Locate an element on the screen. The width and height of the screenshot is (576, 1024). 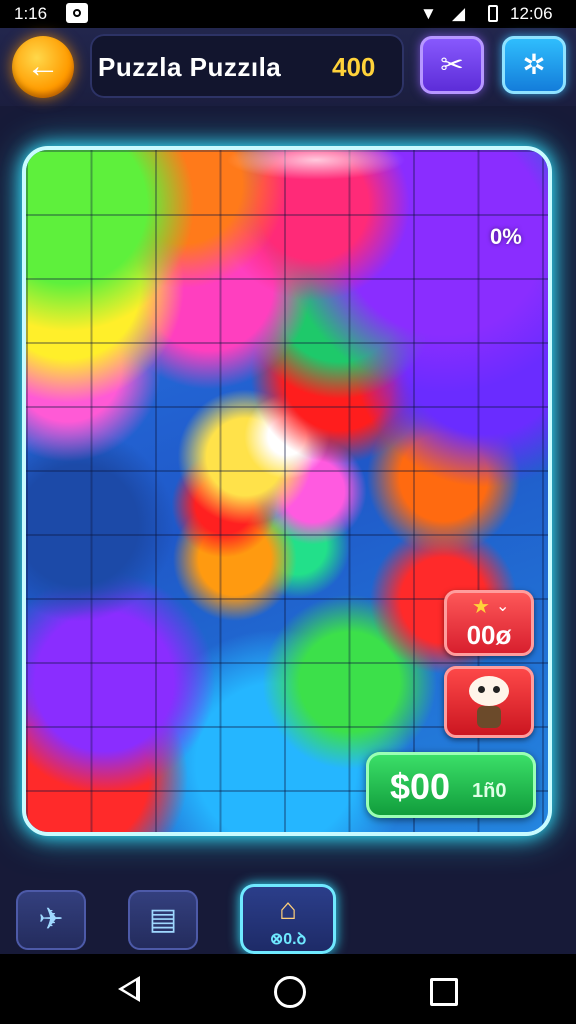
scissors-icon: ✂ is located at coordinates (452, 64).